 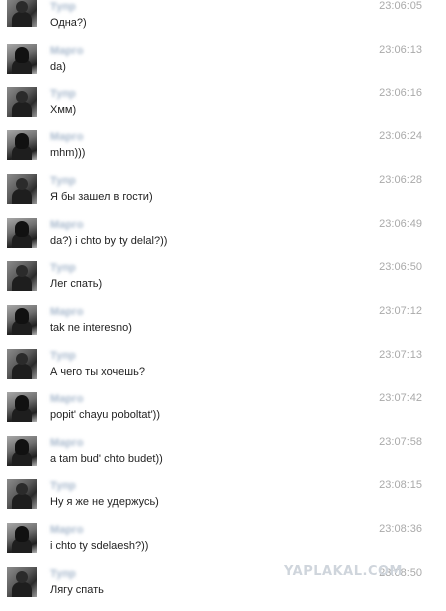 What do you see at coordinates (104, 502) in the screenshot?
I see `message-text: Ну я же не удержусь)` at bounding box center [104, 502].